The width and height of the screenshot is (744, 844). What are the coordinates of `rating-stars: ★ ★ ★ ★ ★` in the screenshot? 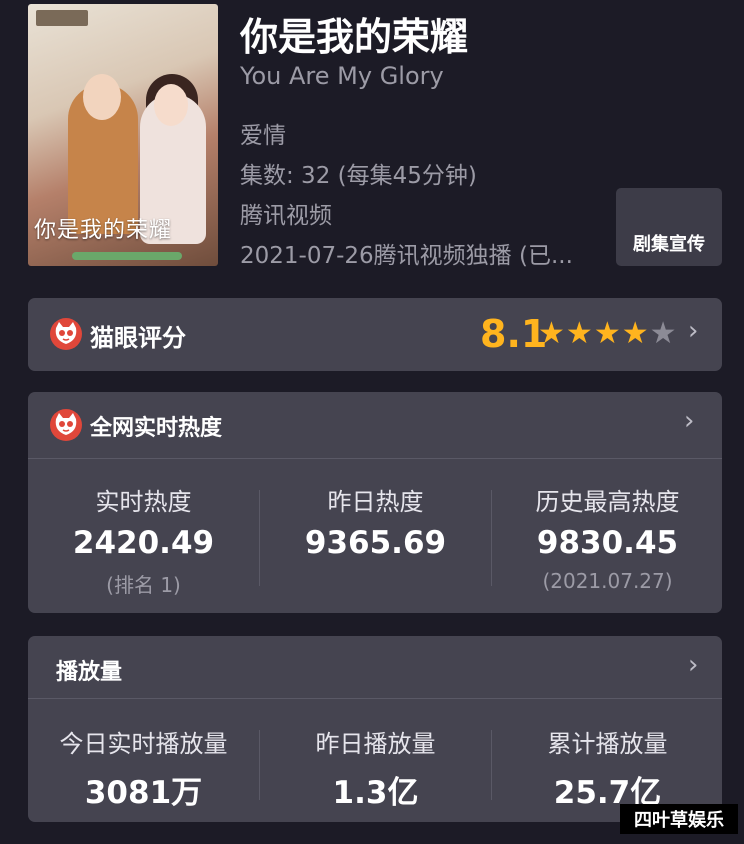 It's located at (607, 334).